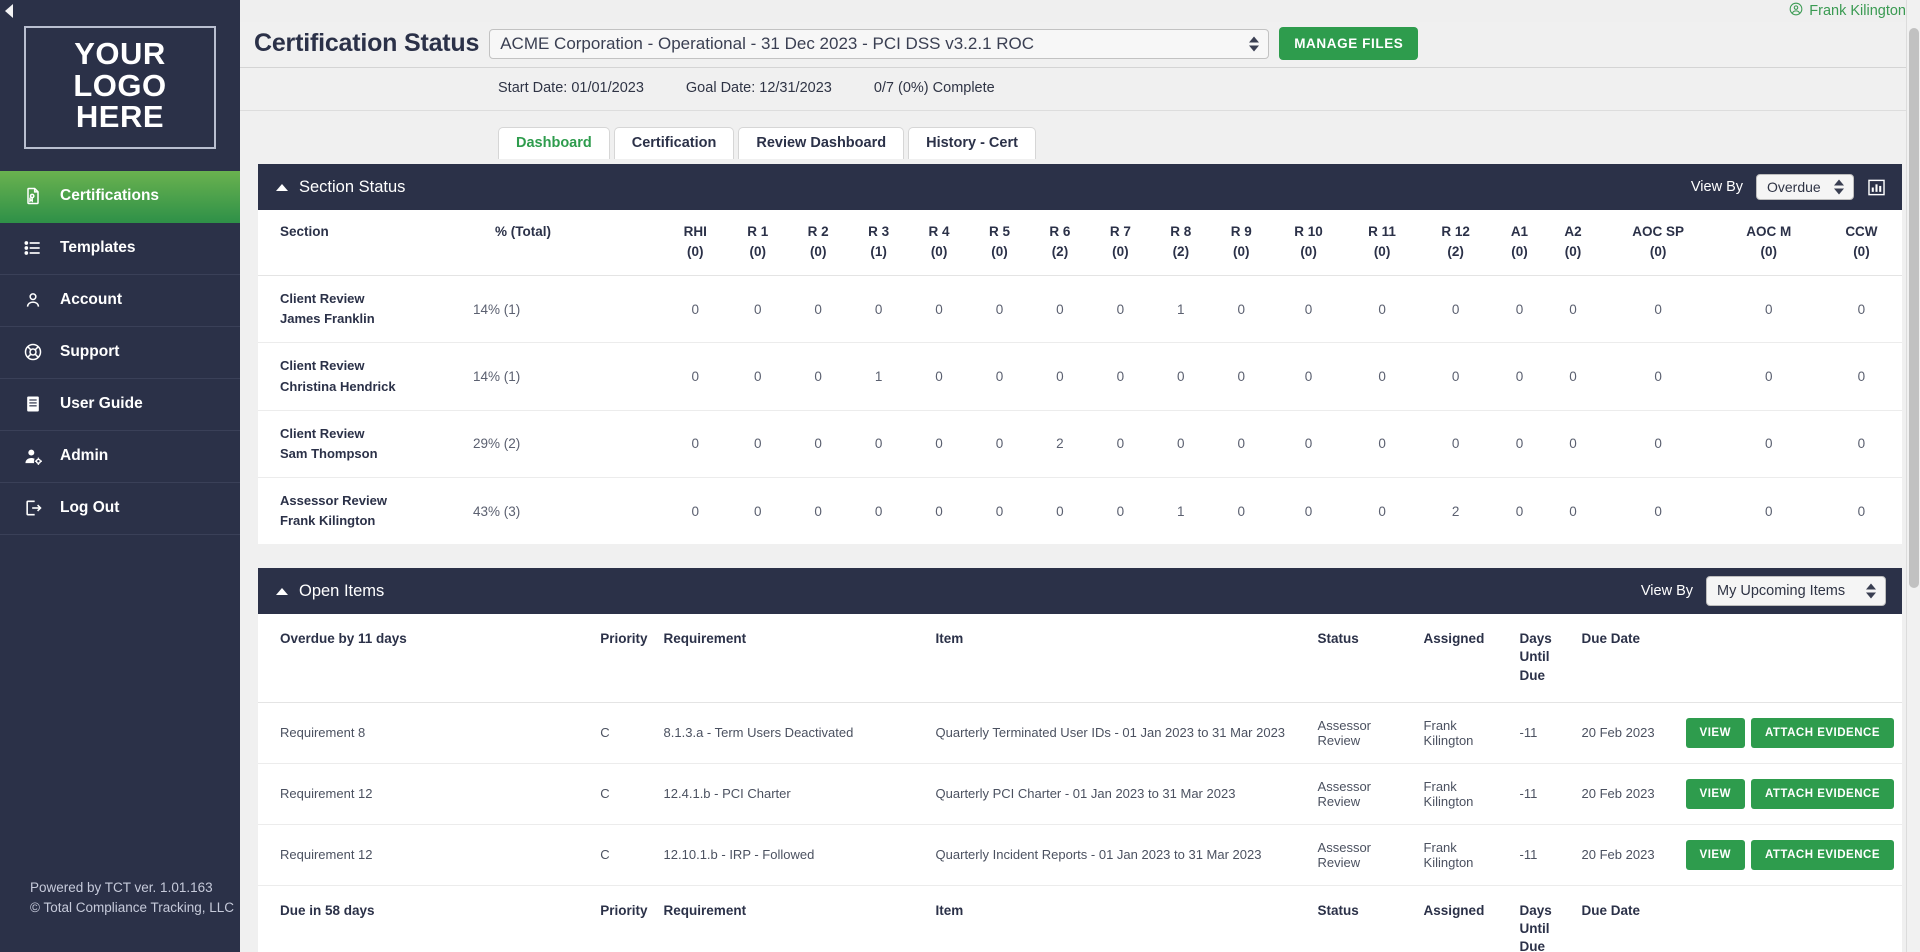 The image size is (1920, 952). I want to click on list-icon, so click(33, 248).